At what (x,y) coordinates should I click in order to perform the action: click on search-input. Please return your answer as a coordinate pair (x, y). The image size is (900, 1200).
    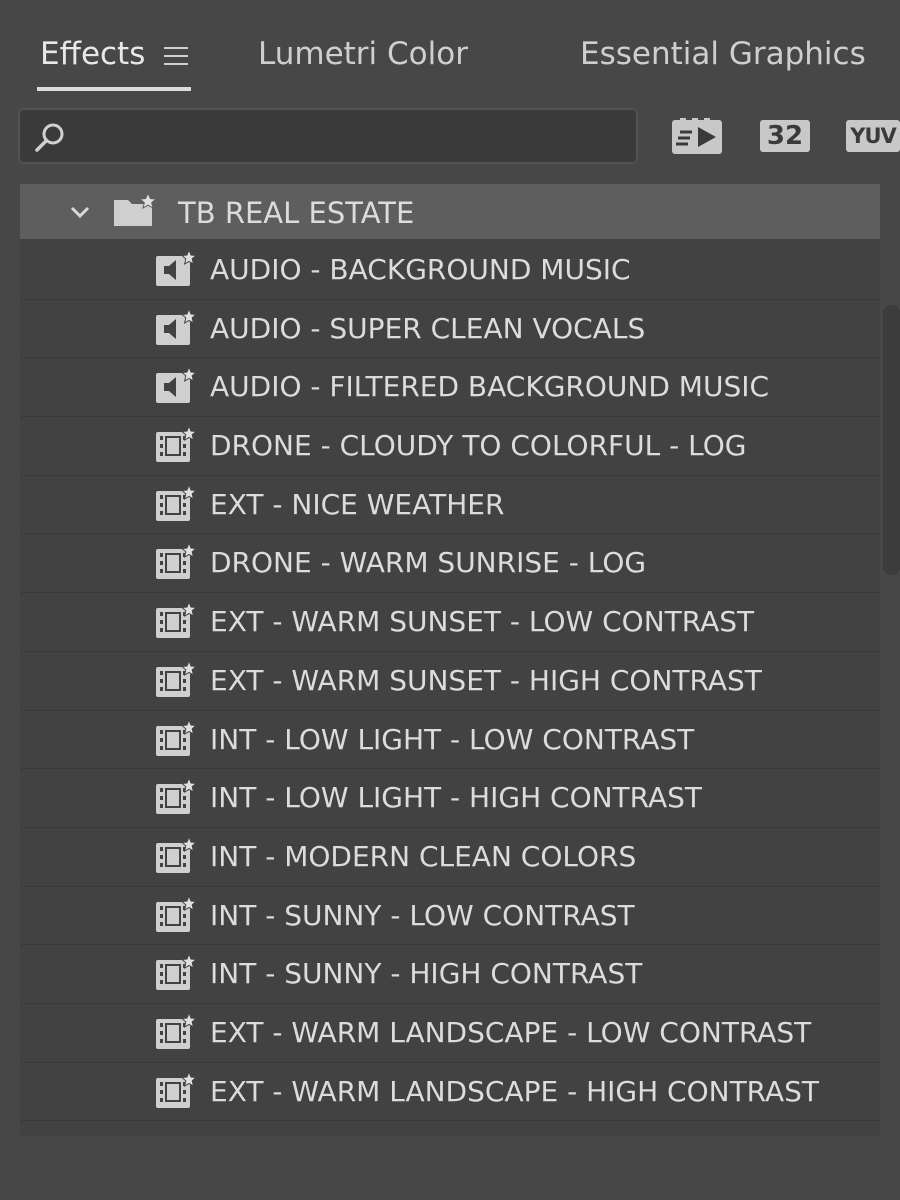
    Looking at the image, I should click on (352, 137).